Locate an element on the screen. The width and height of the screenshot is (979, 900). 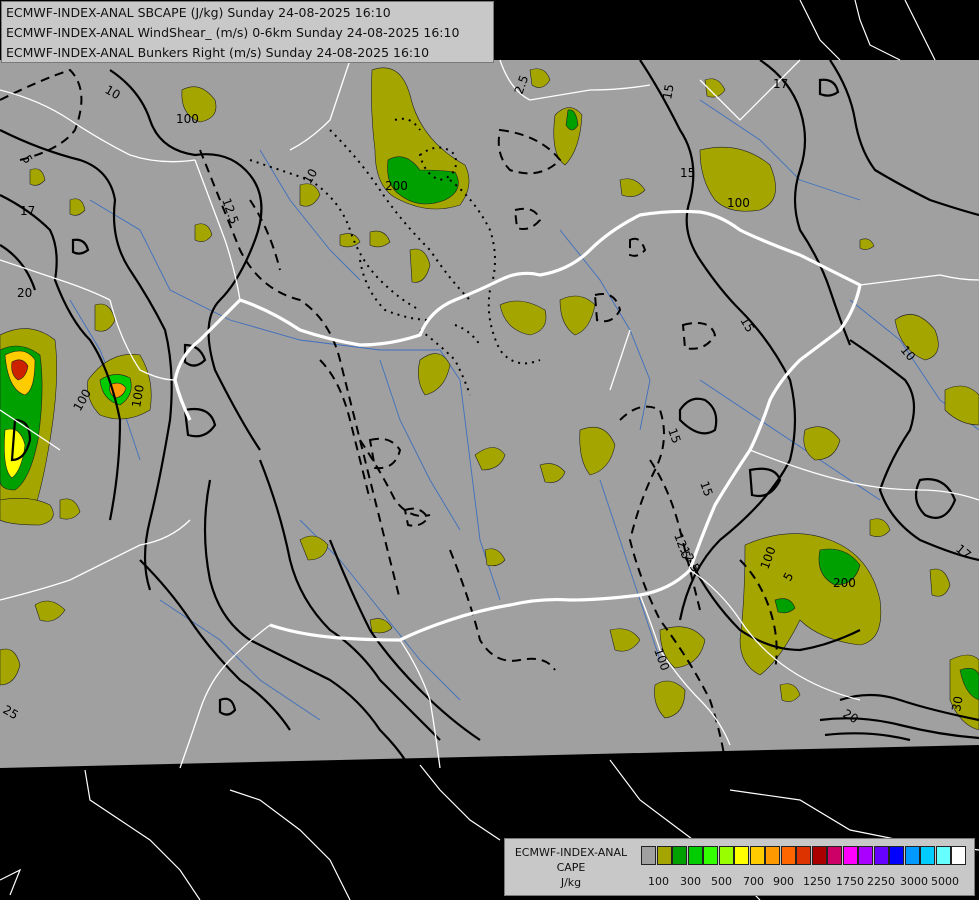
legend-unit: J/kg is located at coordinates (571, 882).